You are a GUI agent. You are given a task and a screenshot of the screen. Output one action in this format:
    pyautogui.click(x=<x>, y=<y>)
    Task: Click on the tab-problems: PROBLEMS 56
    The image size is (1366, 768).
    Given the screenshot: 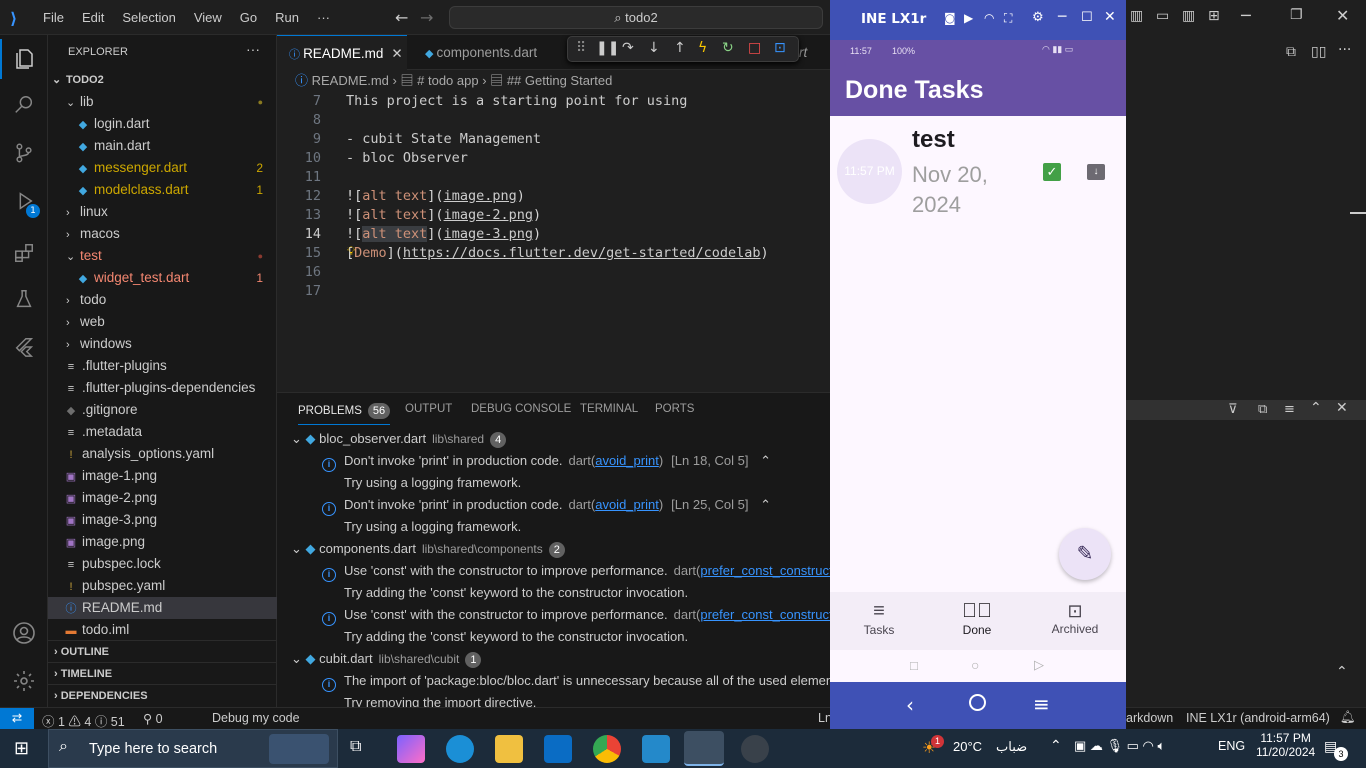 What is the action you would take?
    pyautogui.click(x=344, y=414)
    